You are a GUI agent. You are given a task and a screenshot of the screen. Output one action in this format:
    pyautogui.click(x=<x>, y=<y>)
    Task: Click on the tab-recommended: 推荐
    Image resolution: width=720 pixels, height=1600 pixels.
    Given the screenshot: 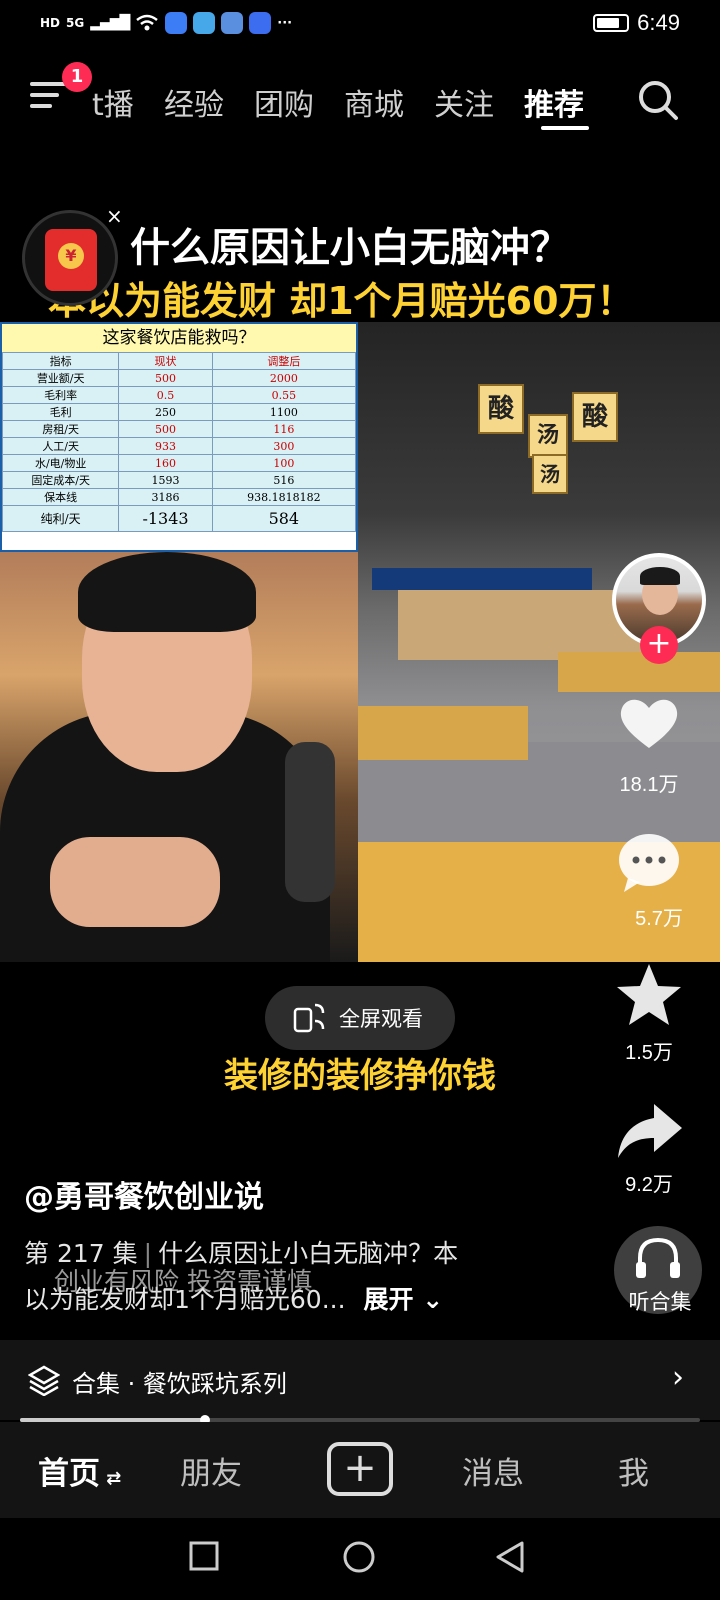 What is the action you would take?
    pyautogui.click(x=554, y=102)
    